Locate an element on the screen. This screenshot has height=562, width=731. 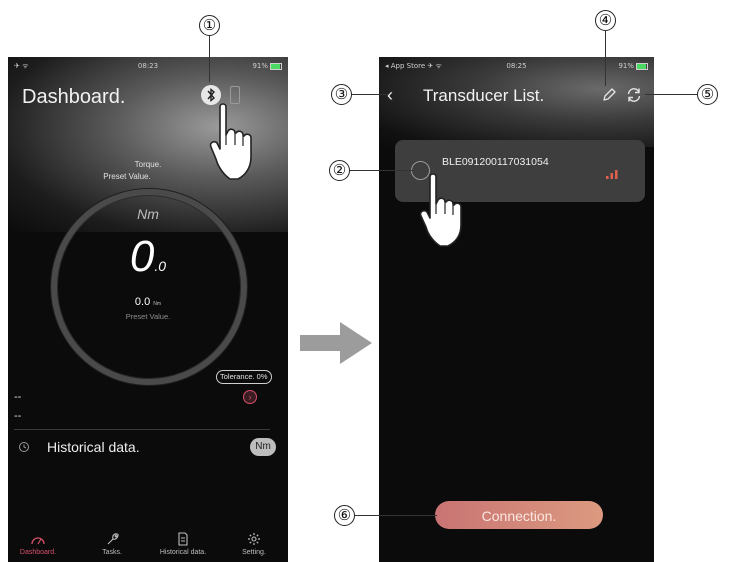
history-icon is located at coordinates (24, 447).